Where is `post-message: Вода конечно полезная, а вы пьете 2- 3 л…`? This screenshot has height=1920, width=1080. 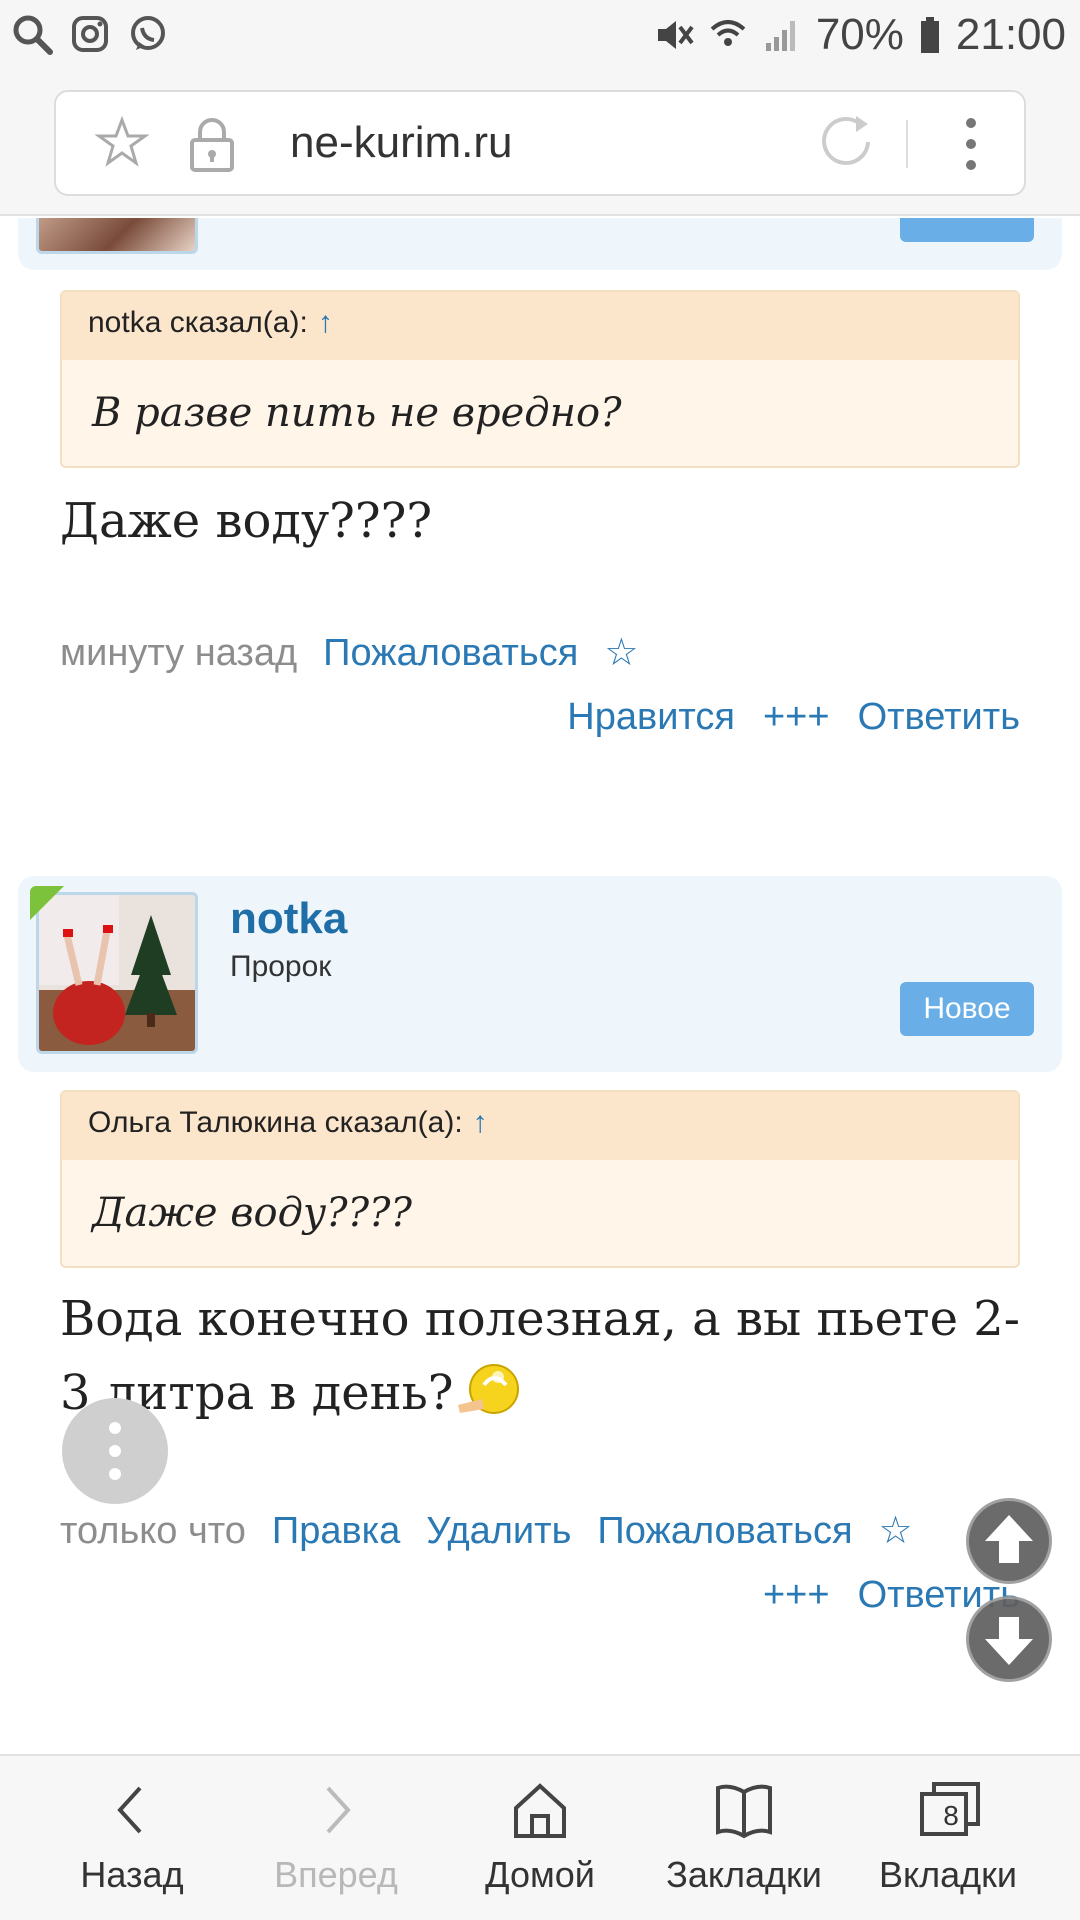
post-message: Вода конечно полезная, а вы пьете 2- 3 л… is located at coordinates (545, 1356).